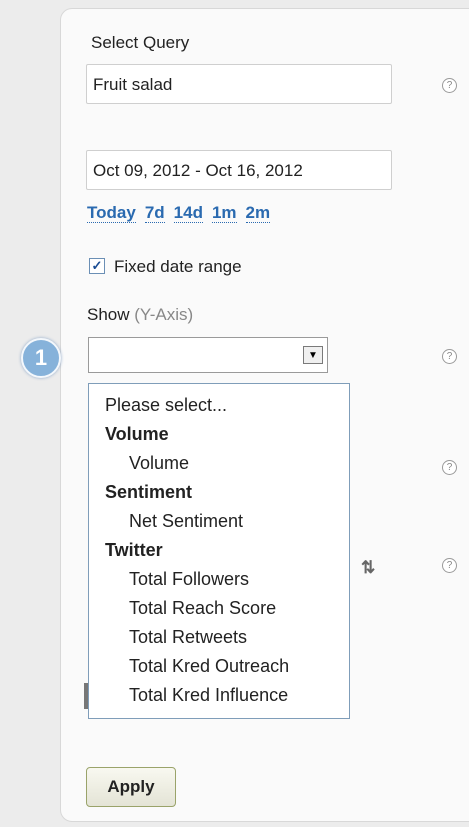 The width and height of the screenshot is (469, 827). I want to click on dropdown-group-label: Twitter, so click(134, 550).